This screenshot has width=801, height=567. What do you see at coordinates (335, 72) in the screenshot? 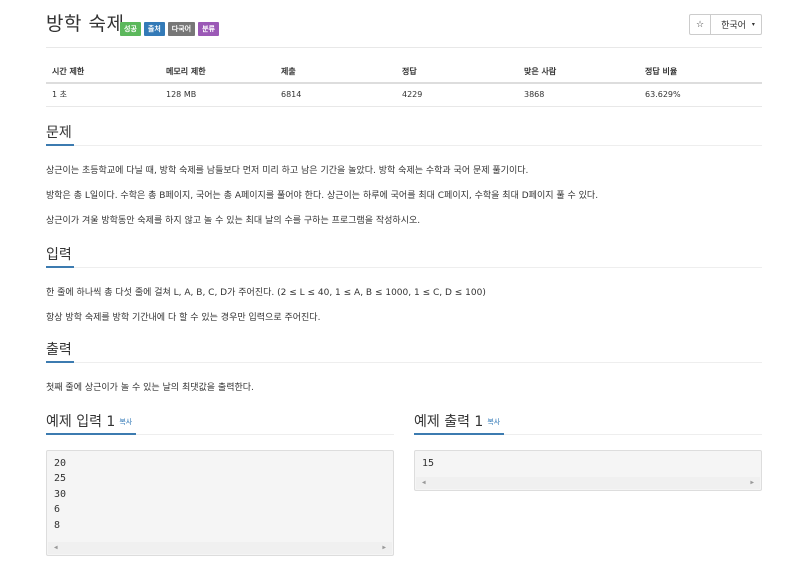
I see `header-submissions: 제출` at bounding box center [335, 72].